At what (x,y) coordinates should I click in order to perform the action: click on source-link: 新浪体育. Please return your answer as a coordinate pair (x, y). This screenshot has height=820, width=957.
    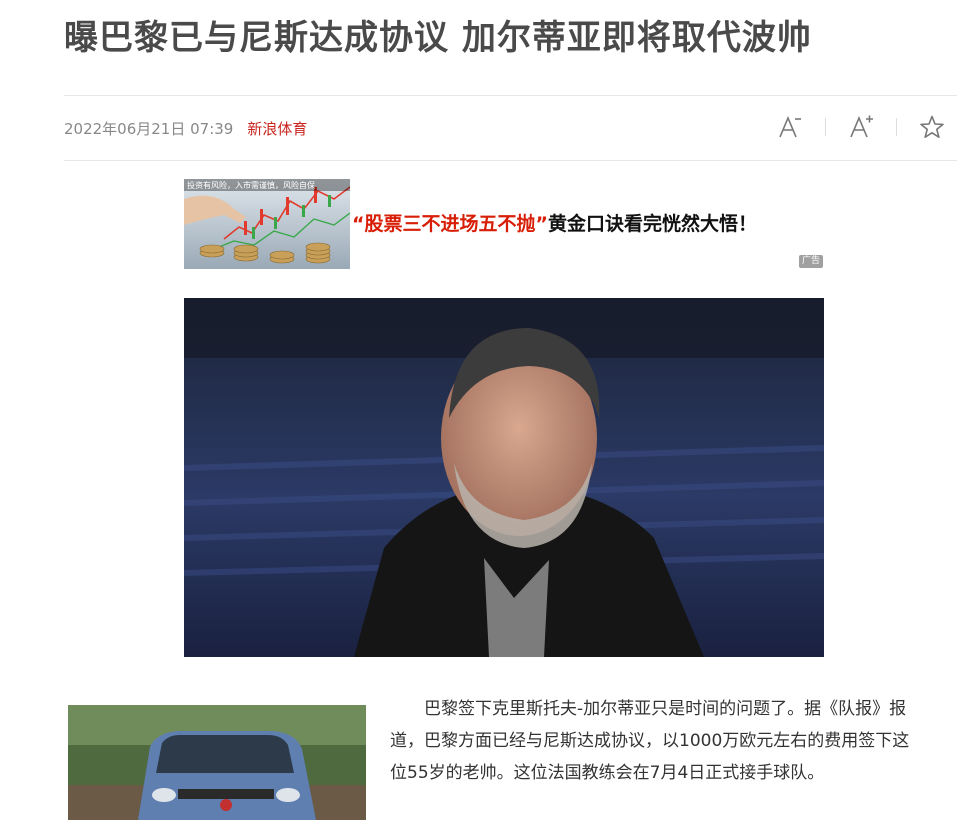
    Looking at the image, I should click on (277, 128).